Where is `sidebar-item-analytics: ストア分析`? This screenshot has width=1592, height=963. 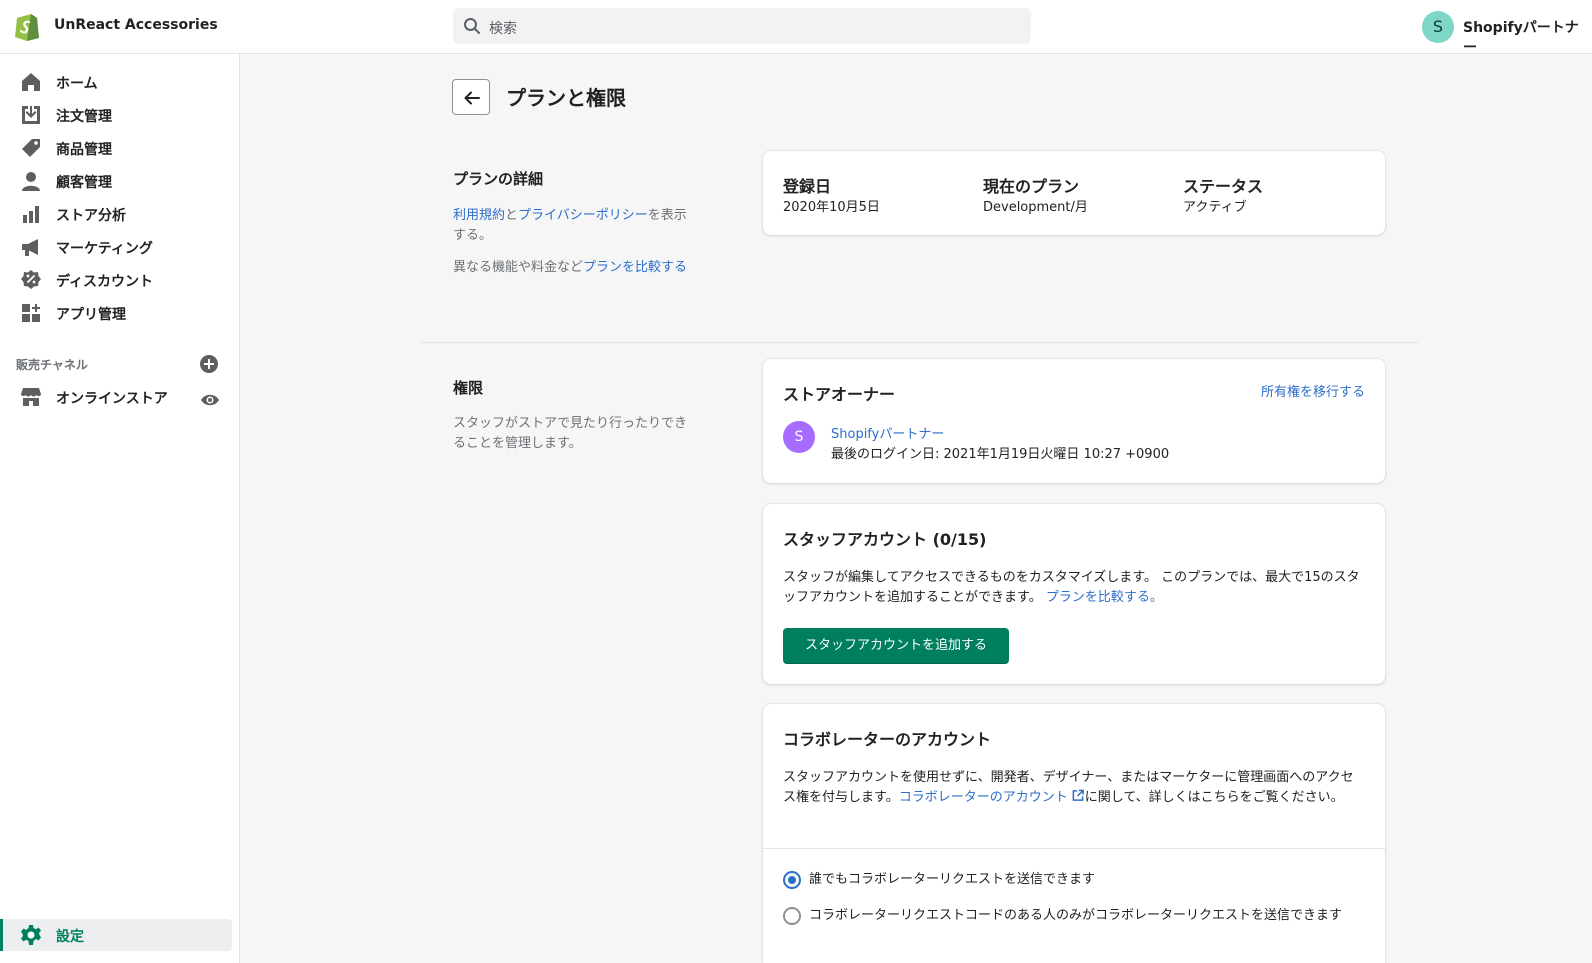 sidebar-item-analytics: ストア分析 is located at coordinates (124, 214).